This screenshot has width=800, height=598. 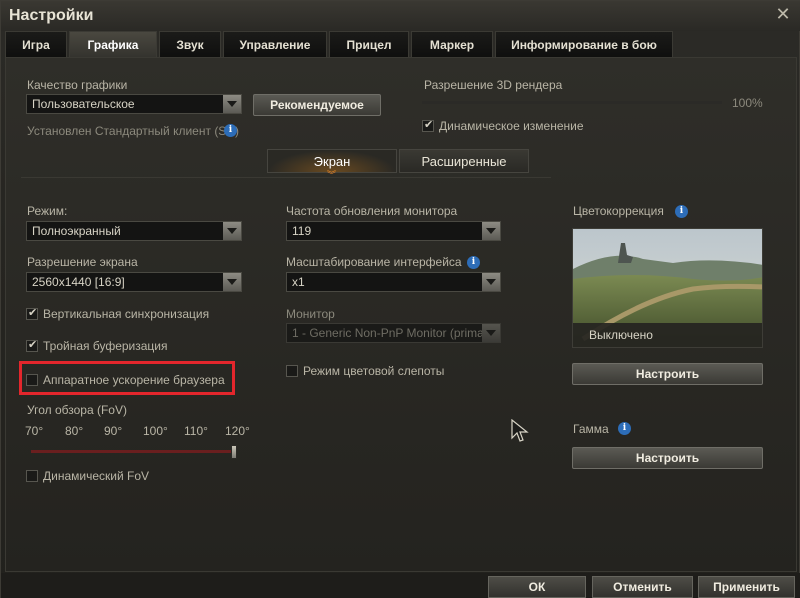 What do you see at coordinates (374, 371) in the screenshot?
I see `colorblind-label: Режим цветовой слепоты` at bounding box center [374, 371].